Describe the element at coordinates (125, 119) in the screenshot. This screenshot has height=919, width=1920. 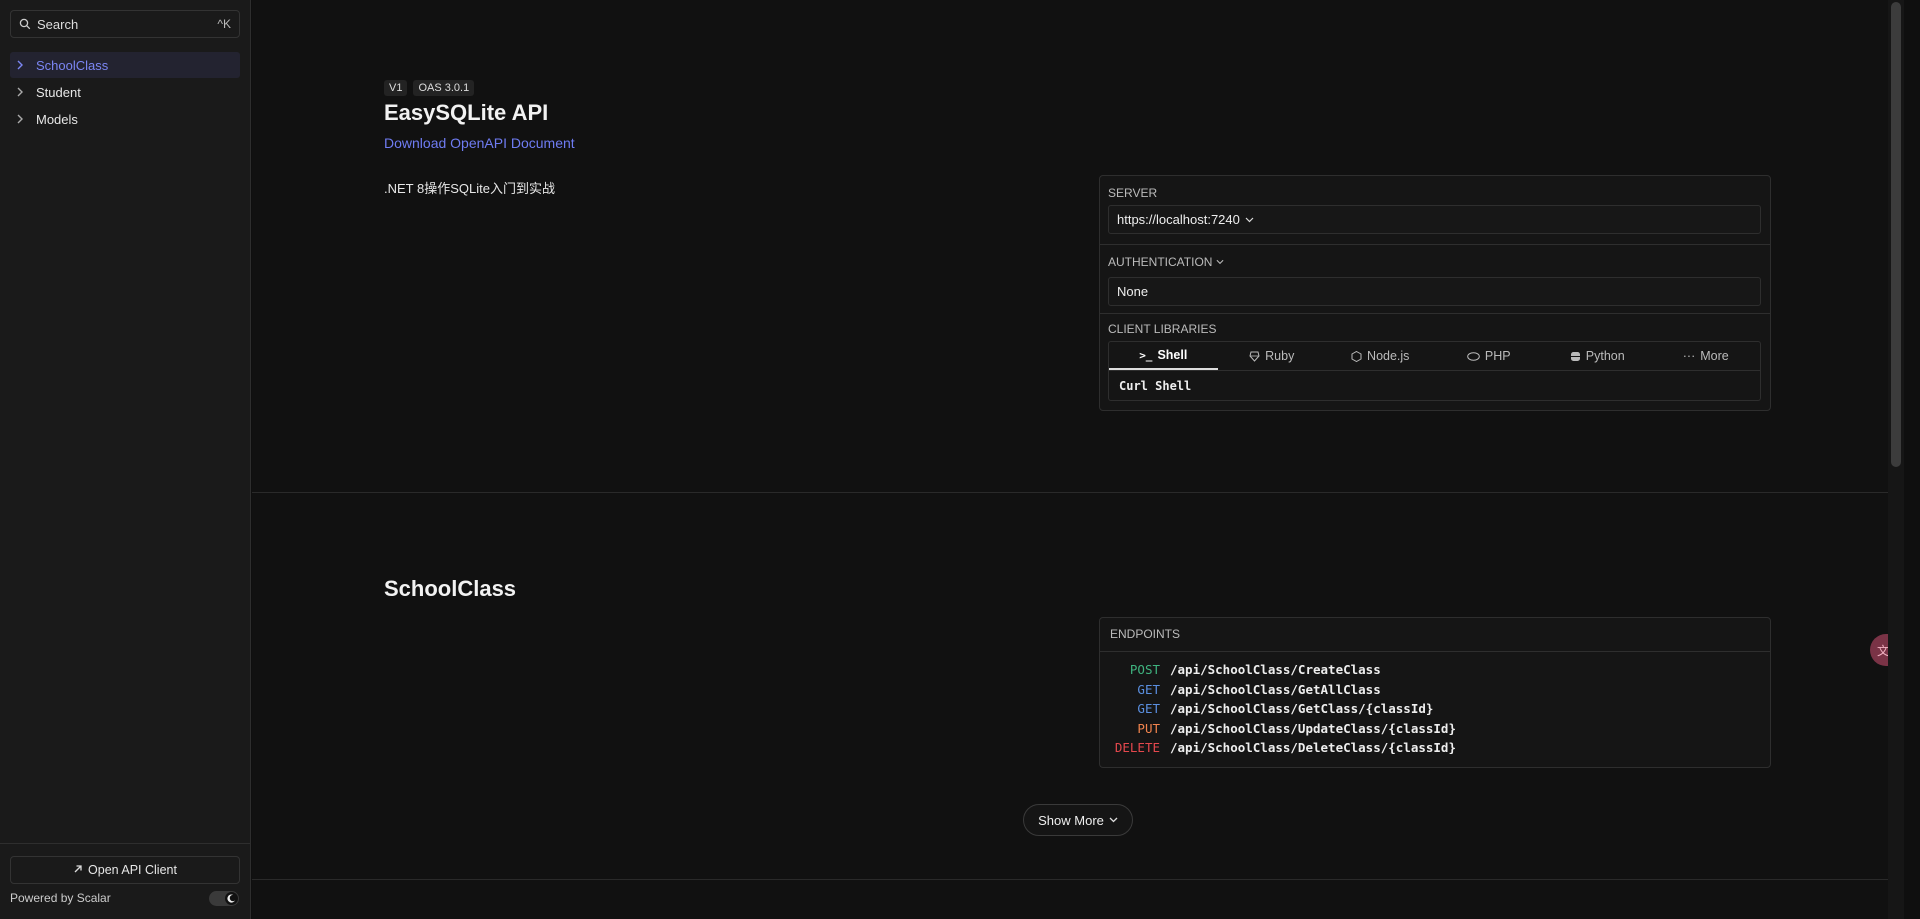
I see `sidebar-item-models: Models` at that location.